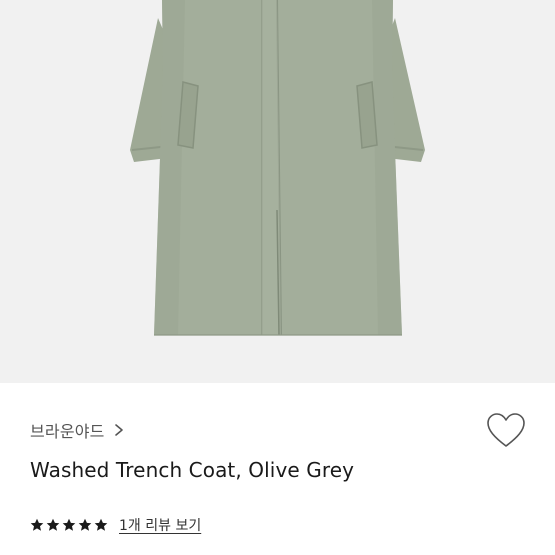  I want to click on wishlist-button, so click(506, 431).